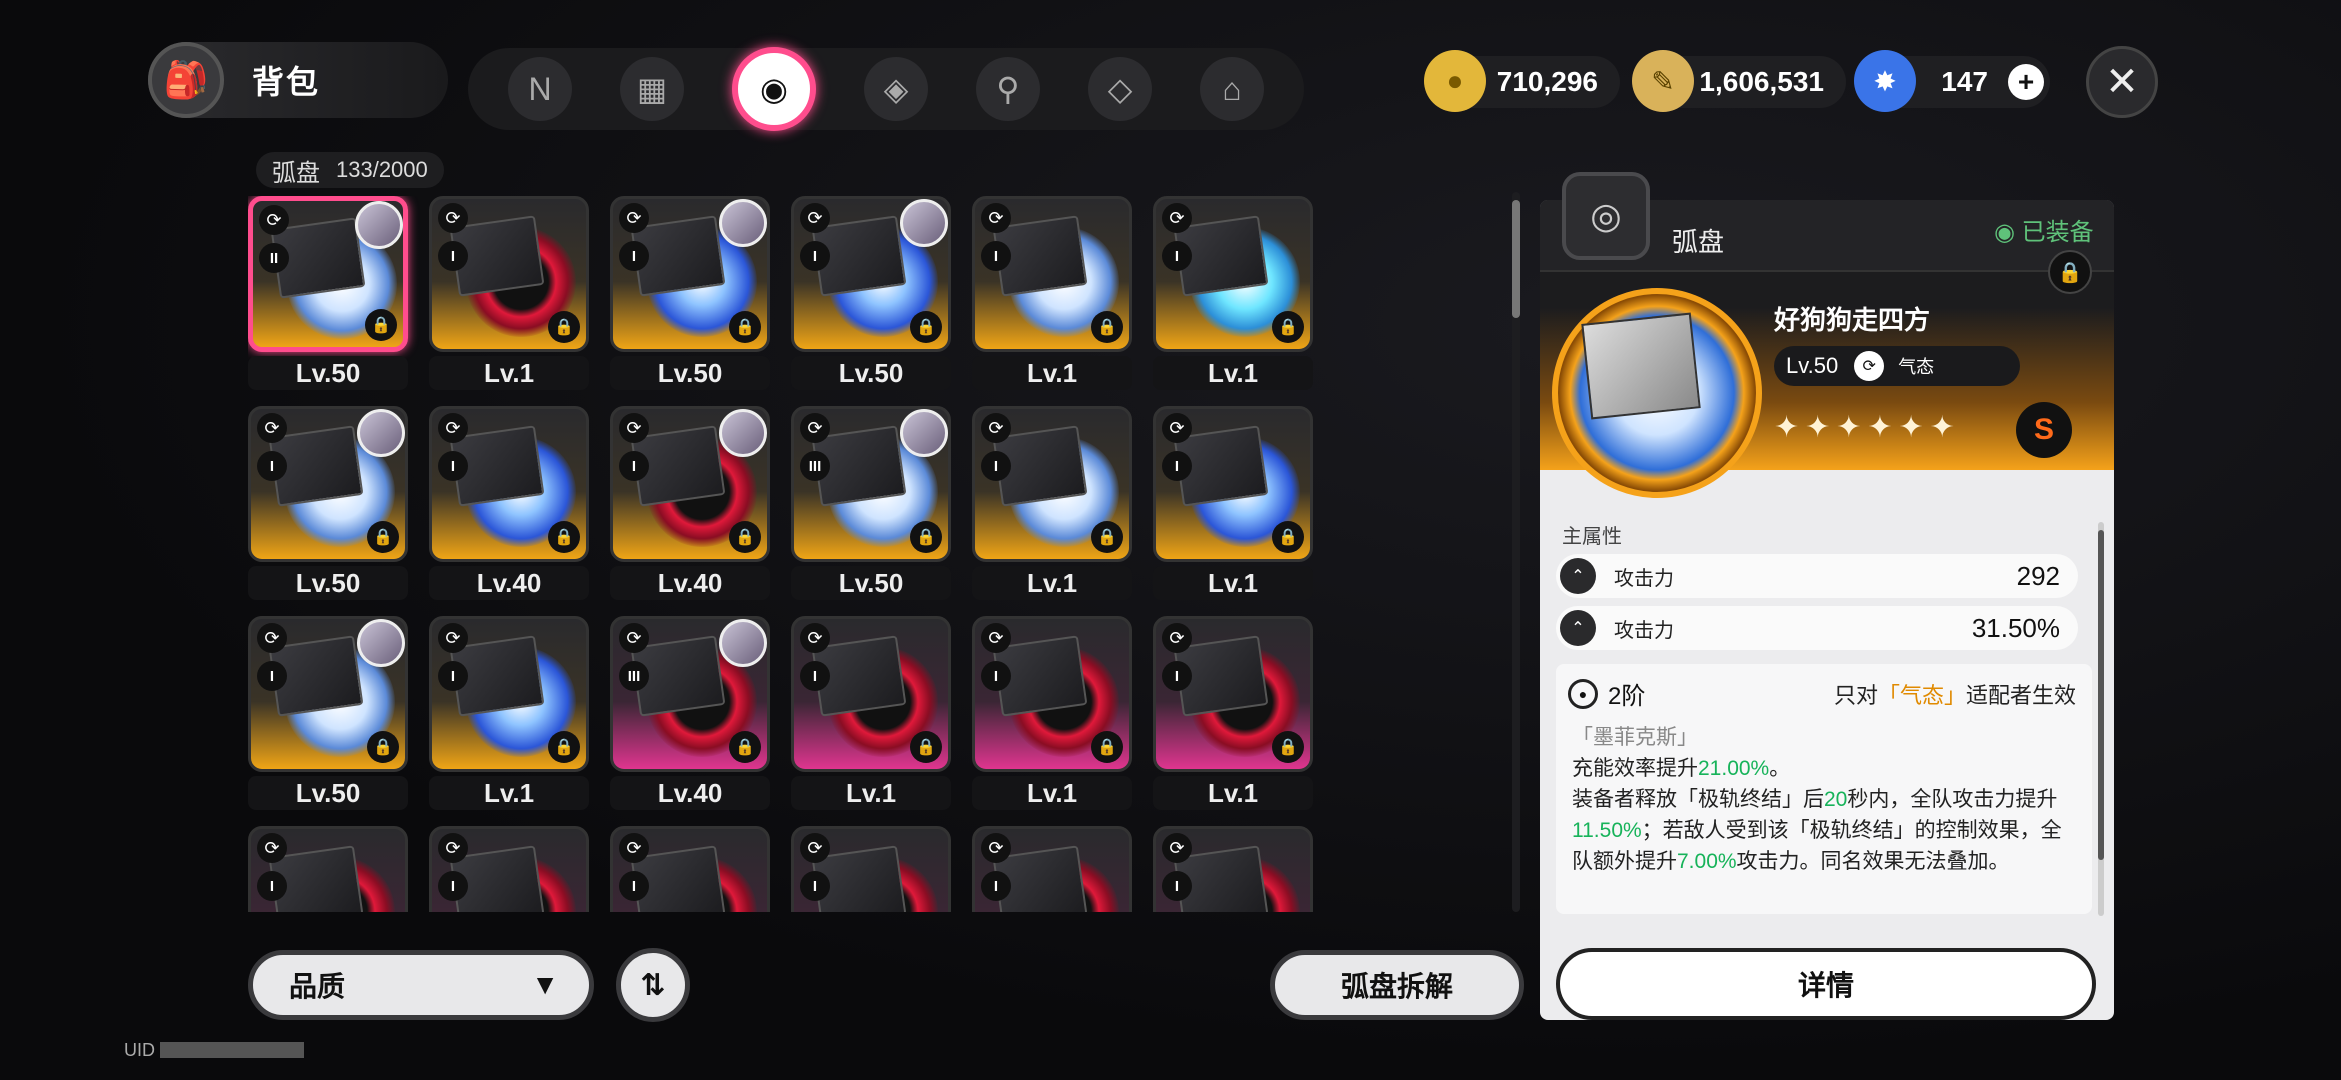 This screenshot has width=2341, height=1080. I want to click on tab-box: ◈, so click(896, 89).